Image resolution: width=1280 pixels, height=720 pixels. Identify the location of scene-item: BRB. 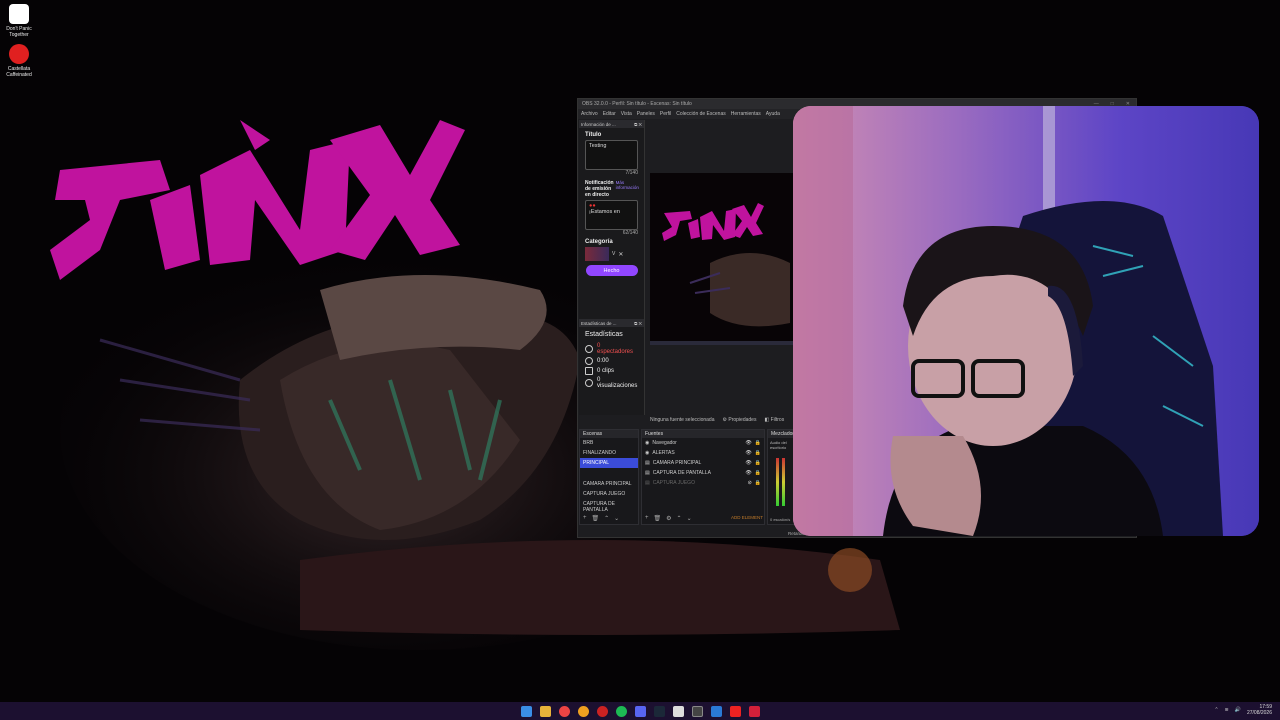
(609, 443).